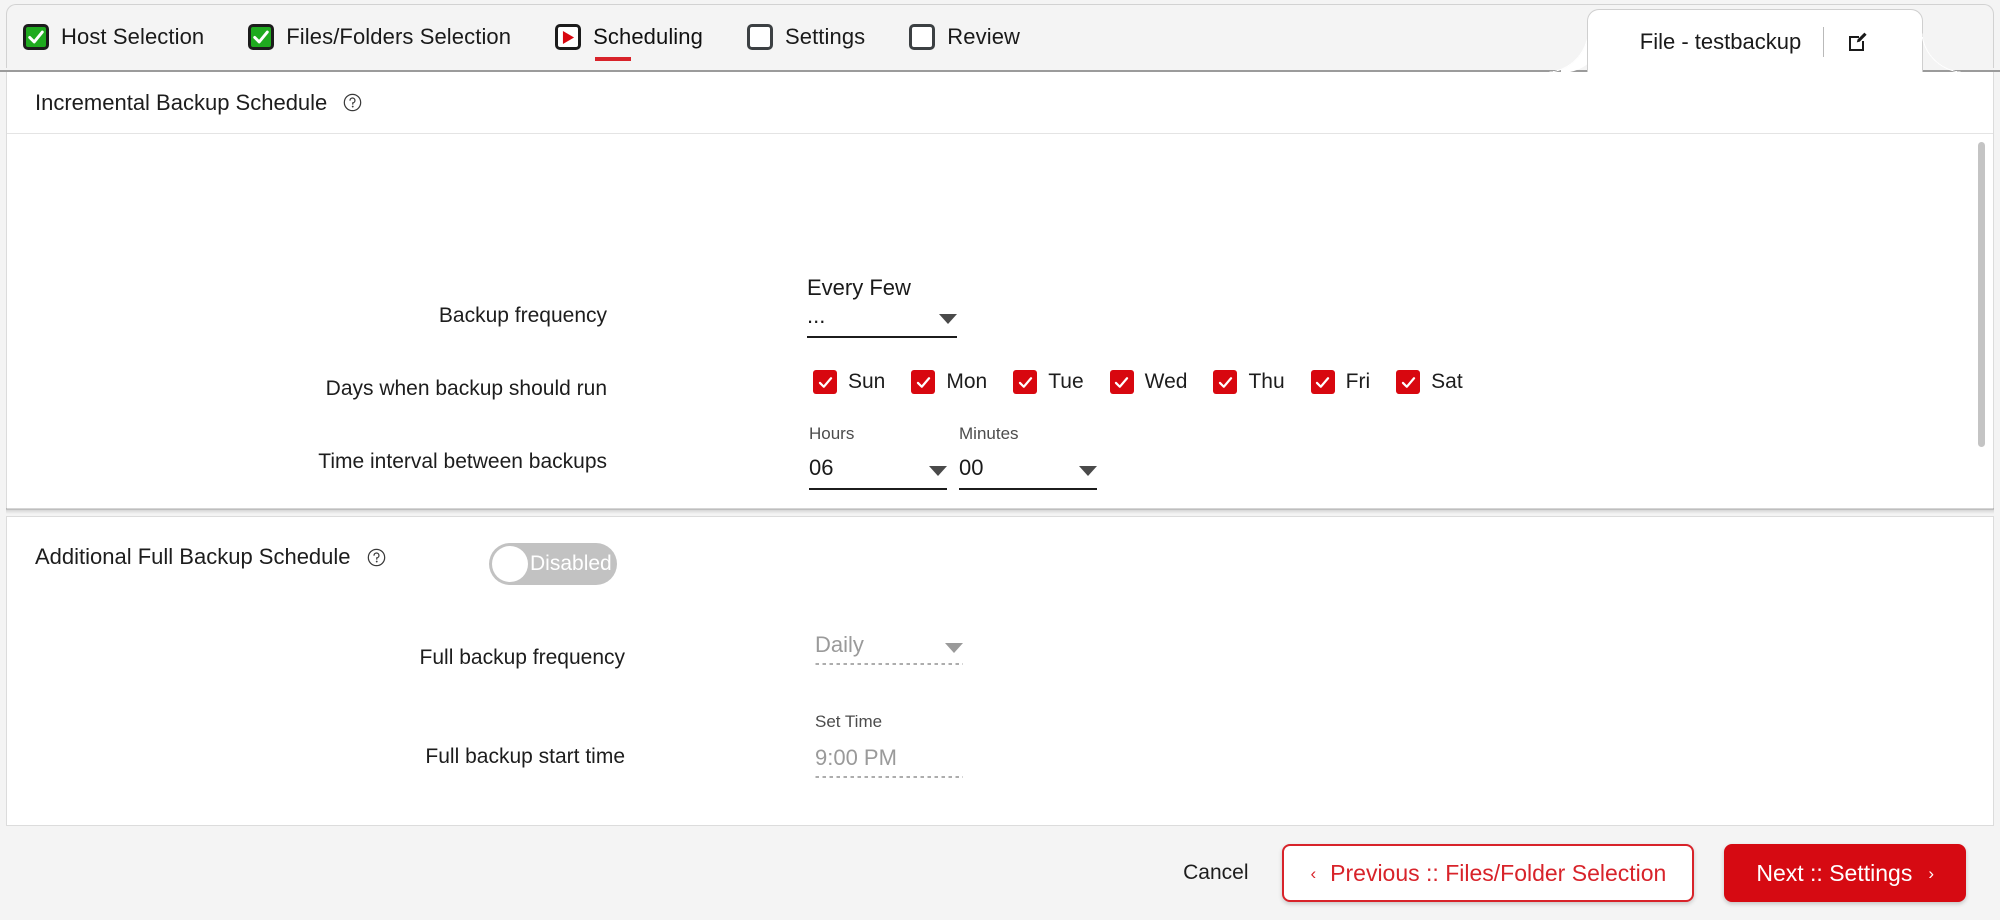  I want to click on full-backup-enable-toggle: Disabled, so click(553, 564).